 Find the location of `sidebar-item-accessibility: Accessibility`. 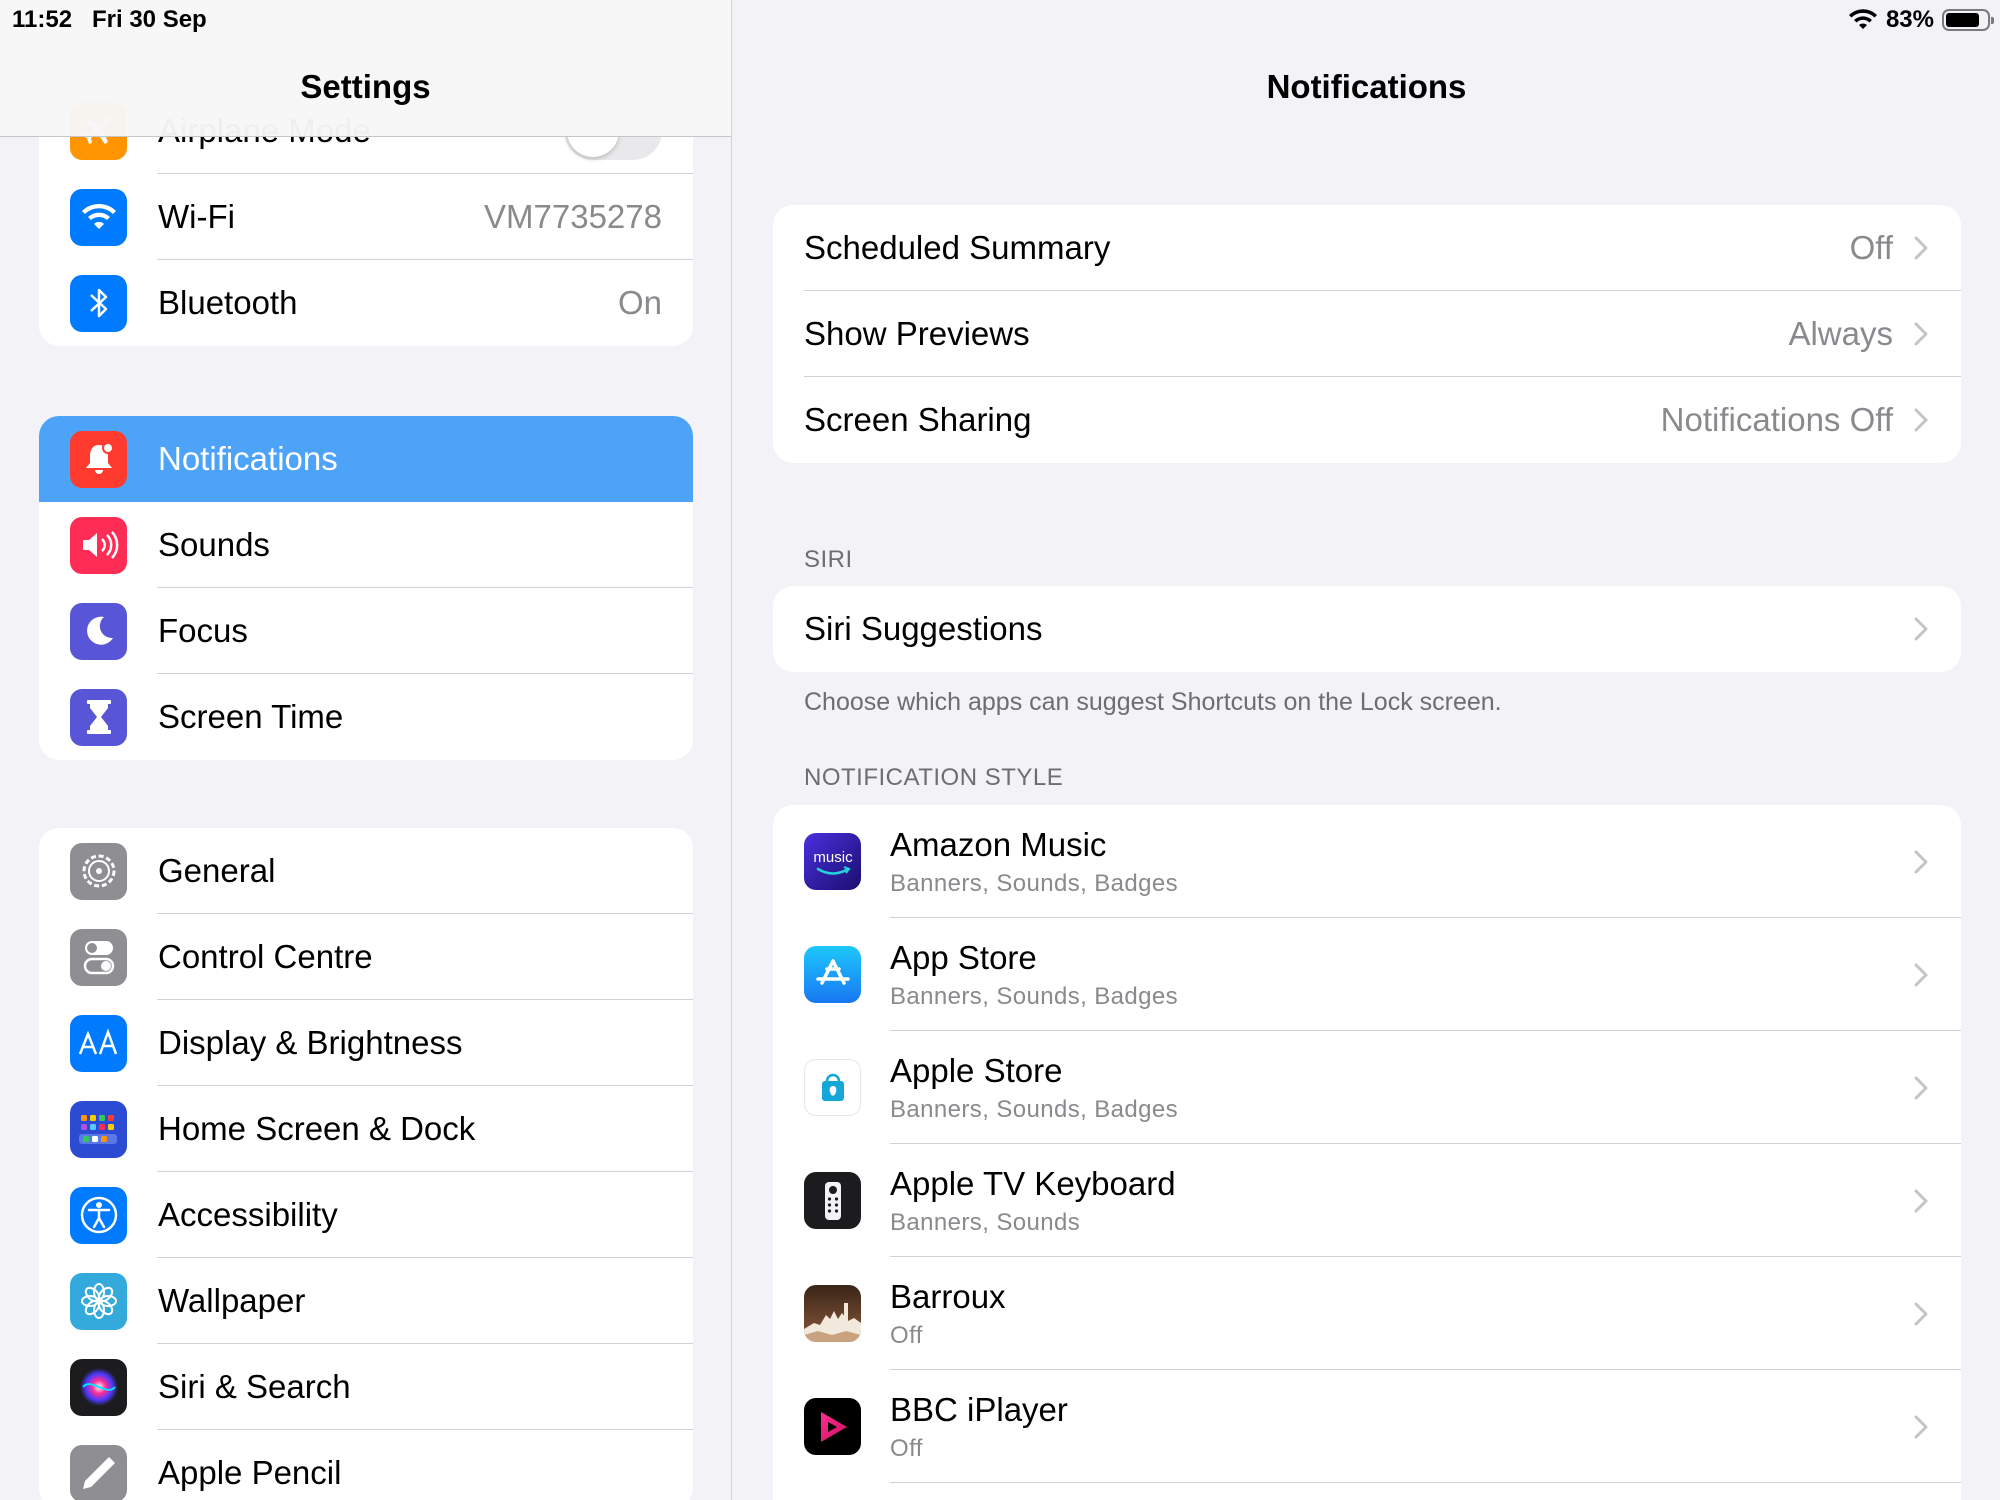

sidebar-item-accessibility: Accessibility is located at coordinates (366, 1215).